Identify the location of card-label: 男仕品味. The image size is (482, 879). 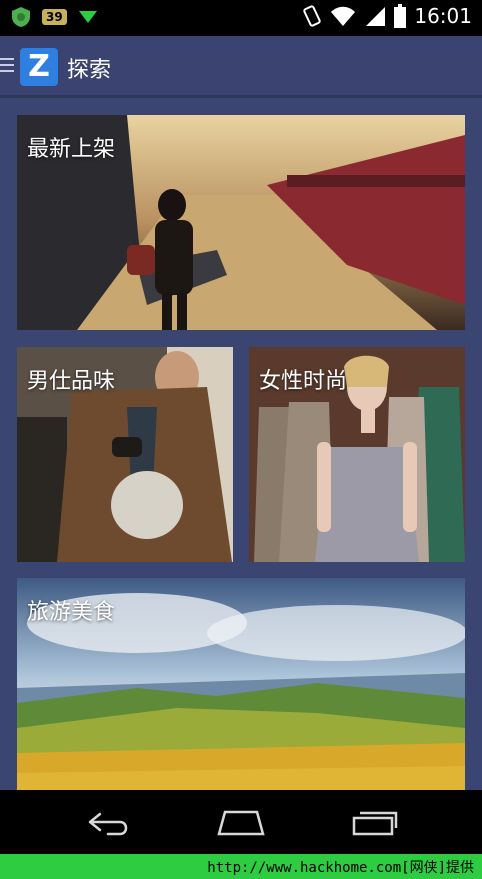
(71, 381).